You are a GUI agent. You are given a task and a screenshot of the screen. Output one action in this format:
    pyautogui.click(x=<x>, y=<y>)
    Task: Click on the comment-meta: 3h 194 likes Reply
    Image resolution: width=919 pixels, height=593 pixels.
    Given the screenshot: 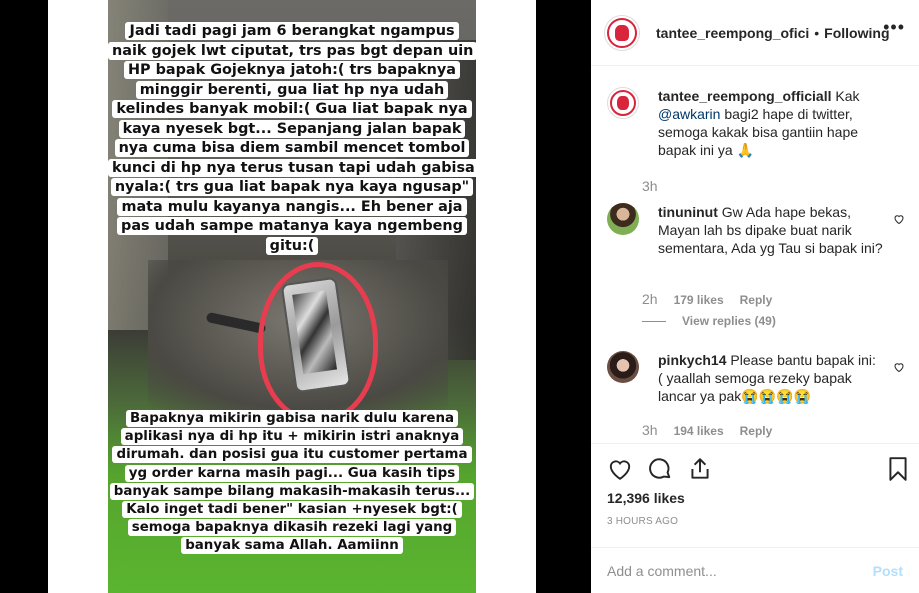 What is the action you would take?
    pyautogui.click(x=707, y=430)
    